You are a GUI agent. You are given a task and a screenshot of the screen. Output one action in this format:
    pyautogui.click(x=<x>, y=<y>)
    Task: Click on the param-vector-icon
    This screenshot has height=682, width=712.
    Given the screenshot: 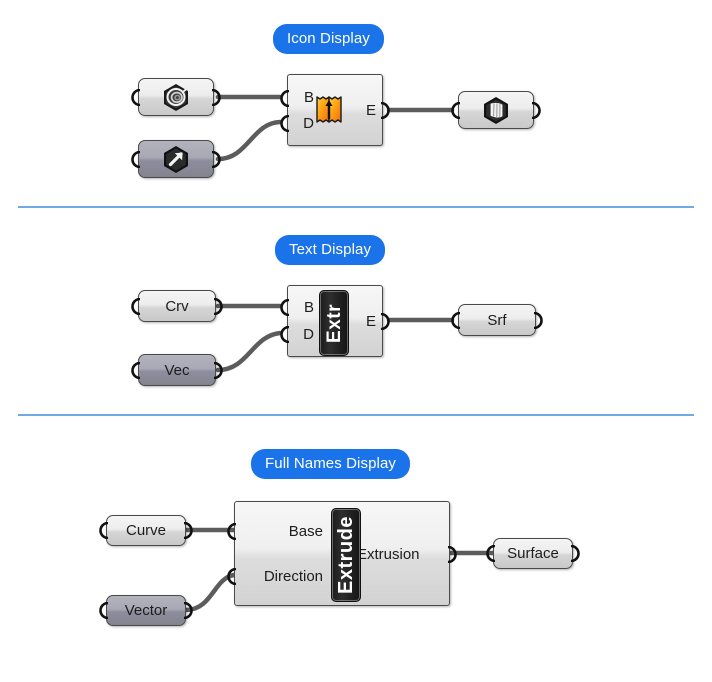 What is the action you would take?
    pyautogui.click(x=176, y=159)
    